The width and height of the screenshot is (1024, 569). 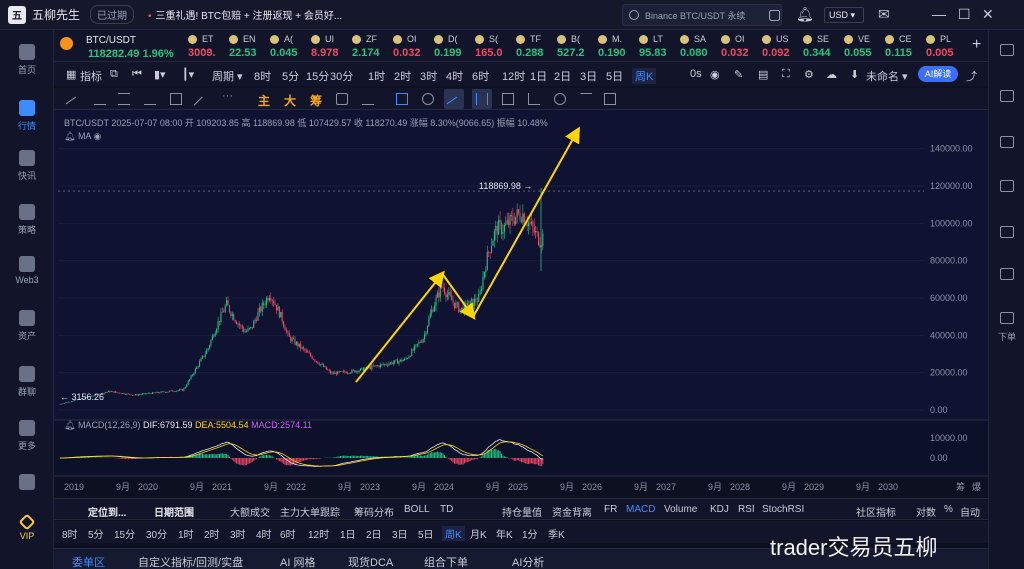 I want to click on rewind-icon: ⏮, so click(x=137, y=74).